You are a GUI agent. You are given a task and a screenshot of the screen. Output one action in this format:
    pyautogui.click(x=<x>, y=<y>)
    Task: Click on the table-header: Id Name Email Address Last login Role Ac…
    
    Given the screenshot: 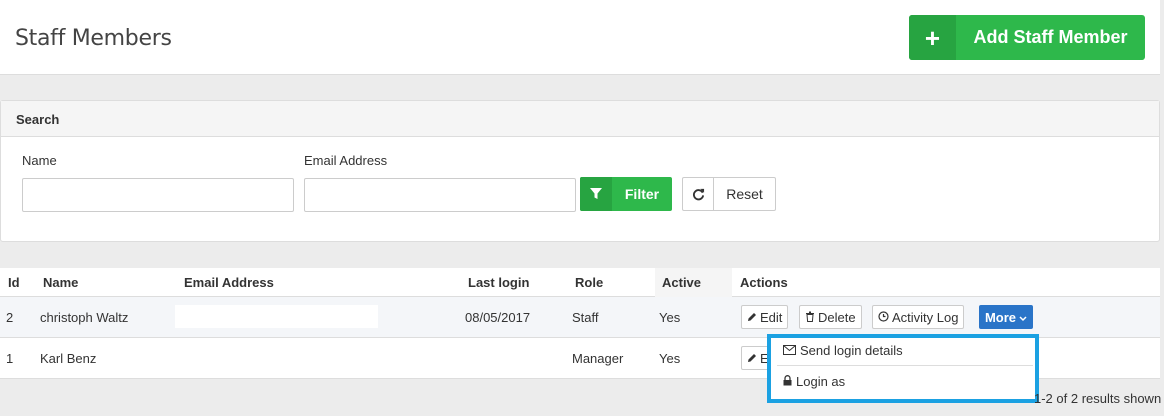 What is the action you would take?
    pyautogui.click(x=580, y=282)
    